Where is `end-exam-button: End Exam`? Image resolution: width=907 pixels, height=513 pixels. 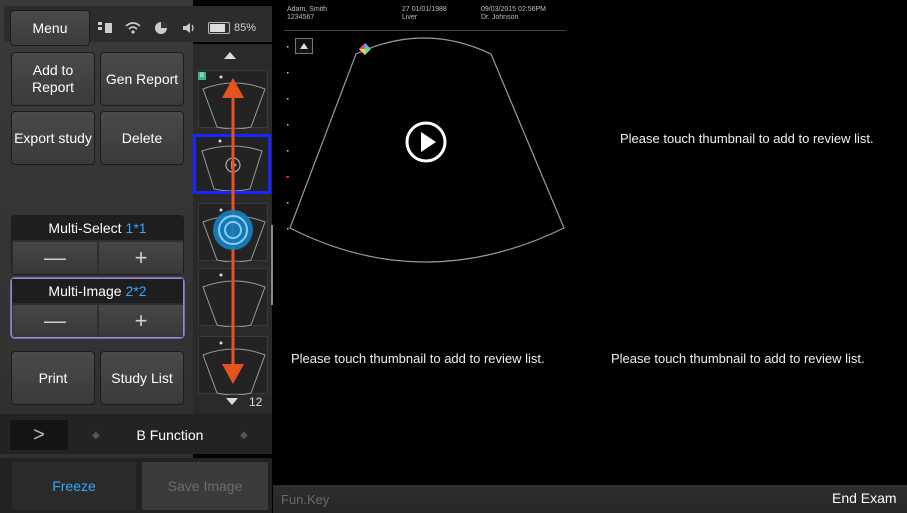 end-exam-button: End Exam is located at coordinates (864, 498).